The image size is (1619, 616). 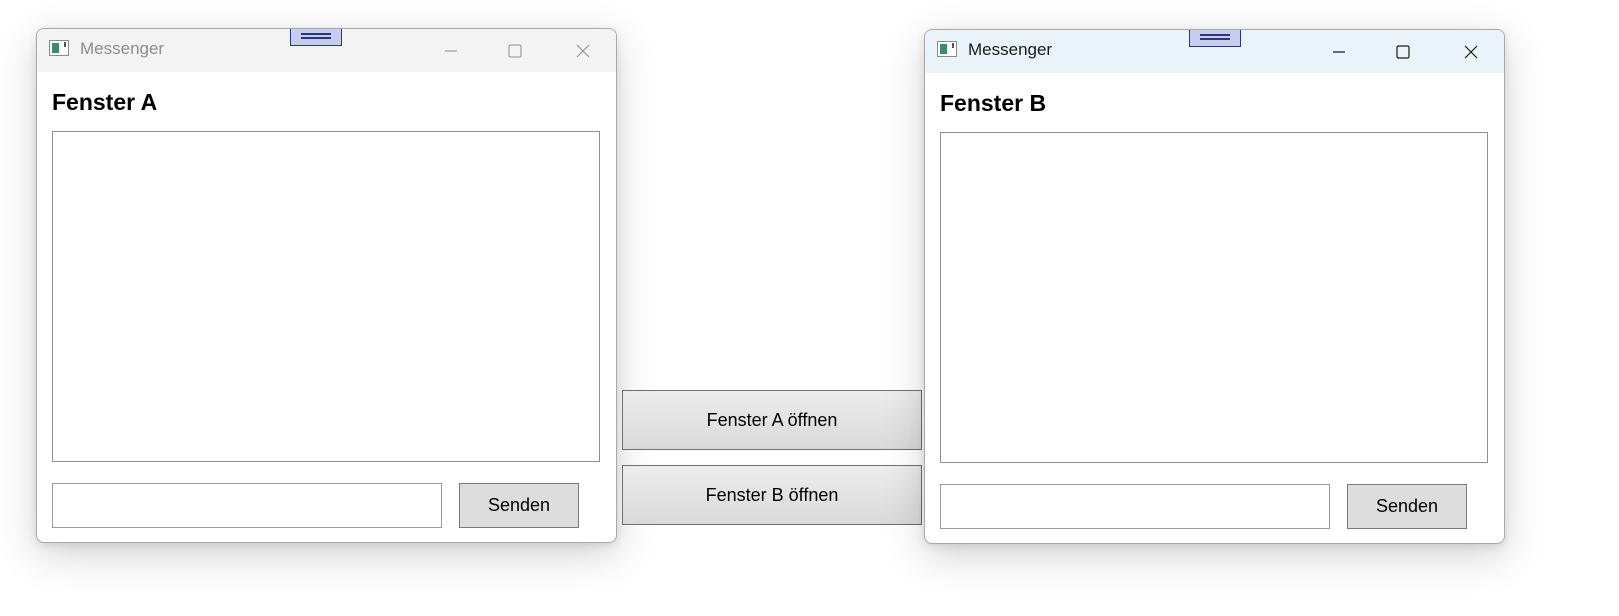 What do you see at coordinates (105, 102) in the screenshot?
I see `window-heading: Fenster A` at bounding box center [105, 102].